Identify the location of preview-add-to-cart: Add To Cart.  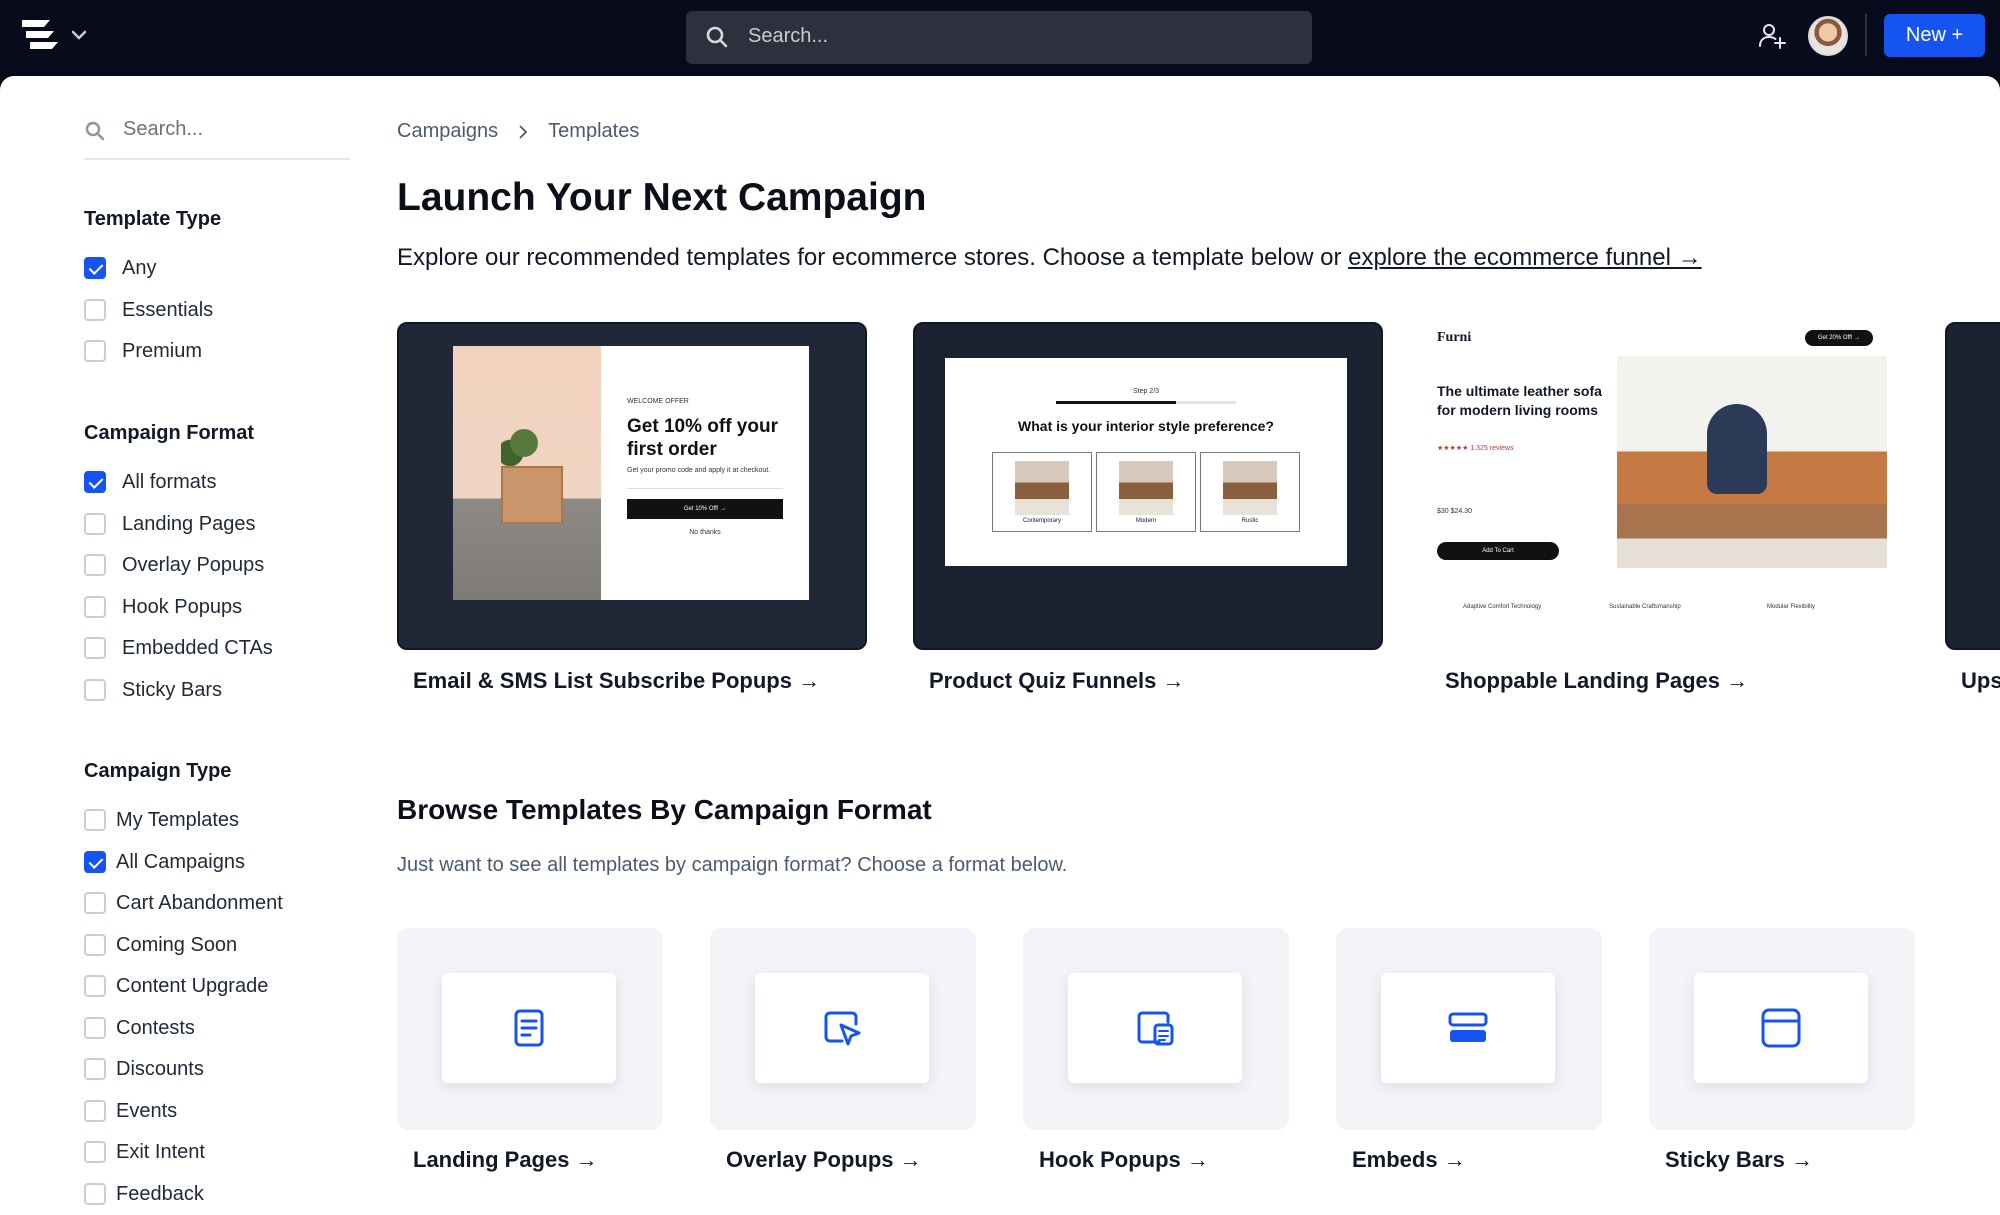
(1498, 551).